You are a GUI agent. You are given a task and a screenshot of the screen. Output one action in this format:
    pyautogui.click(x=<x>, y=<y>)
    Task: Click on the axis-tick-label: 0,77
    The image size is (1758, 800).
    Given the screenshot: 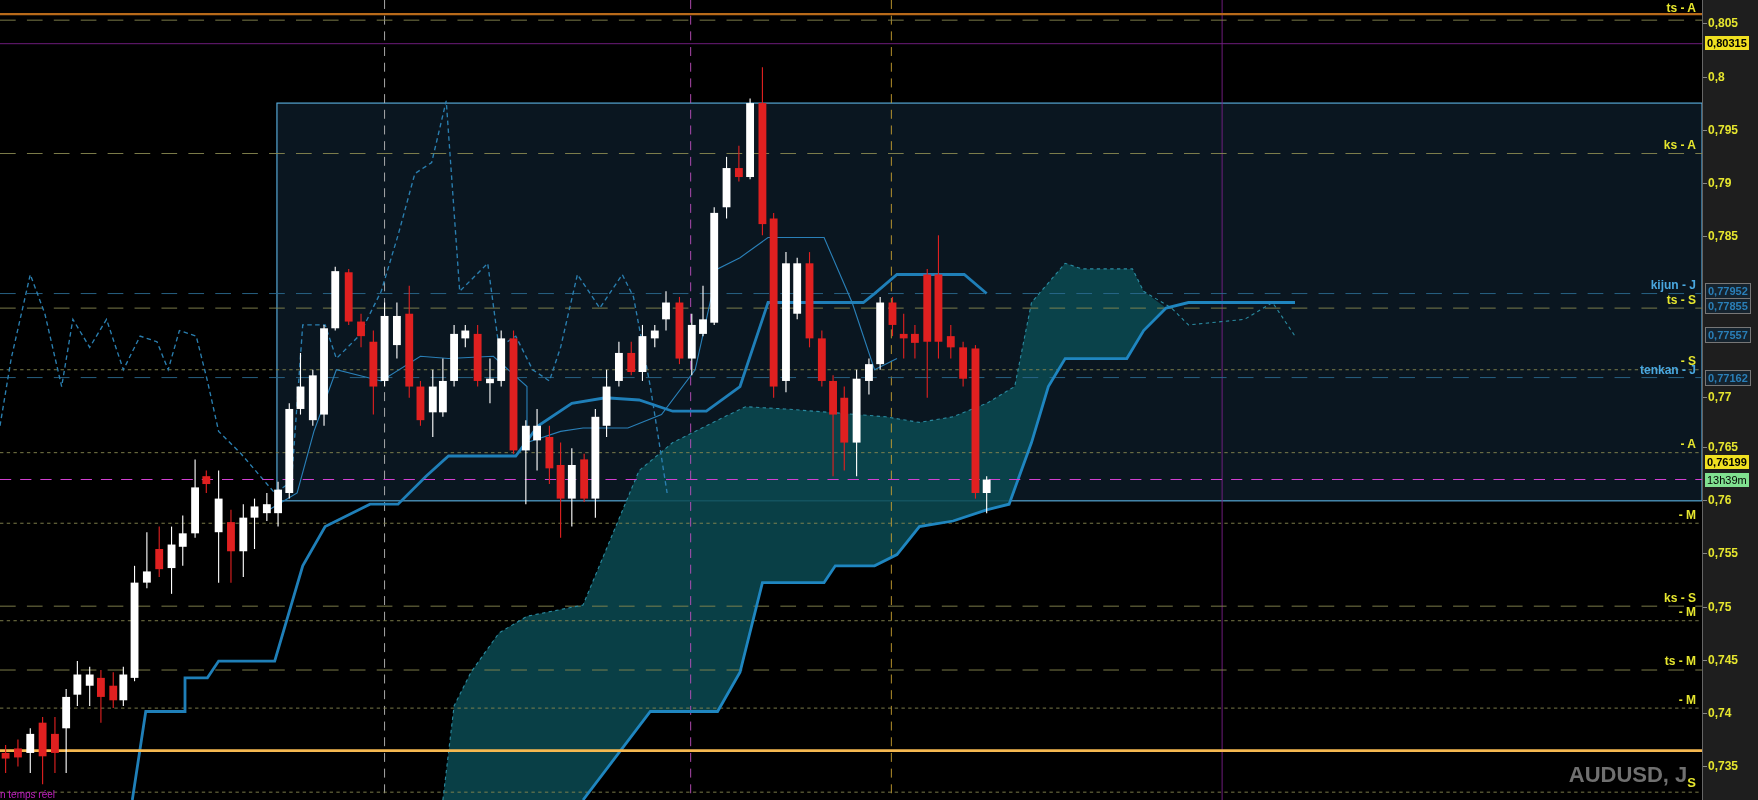 What is the action you would take?
    pyautogui.click(x=1717, y=397)
    